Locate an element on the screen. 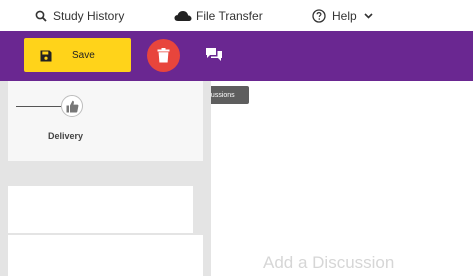 The height and width of the screenshot is (276, 473). cloud-icon is located at coordinates (183, 16).